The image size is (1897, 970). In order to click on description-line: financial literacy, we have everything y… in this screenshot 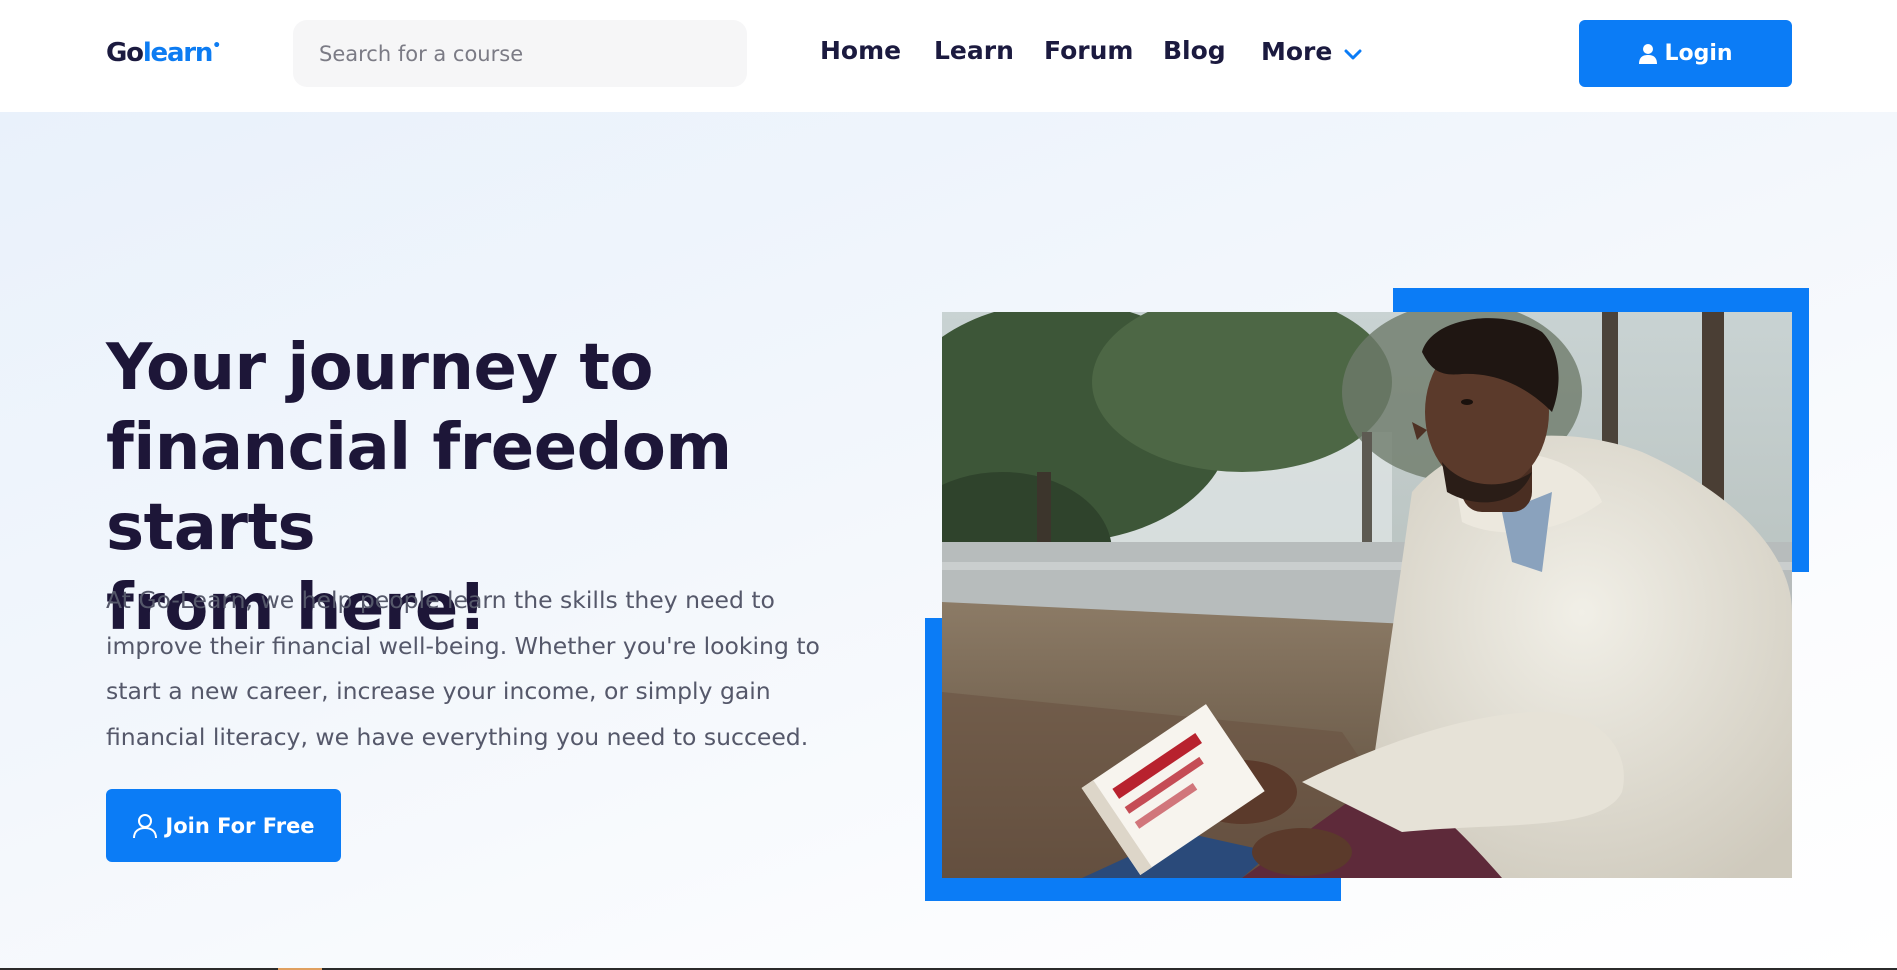, I will do `click(457, 736)`.